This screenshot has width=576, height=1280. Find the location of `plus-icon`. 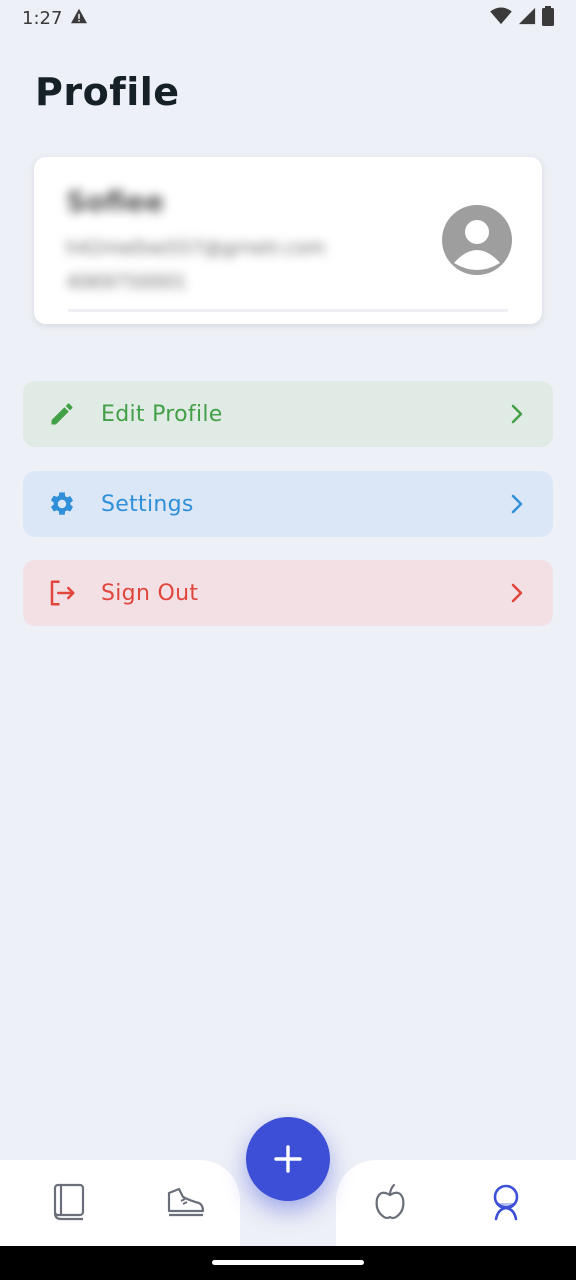

plus-icon is located at coordinates (288, 1159).